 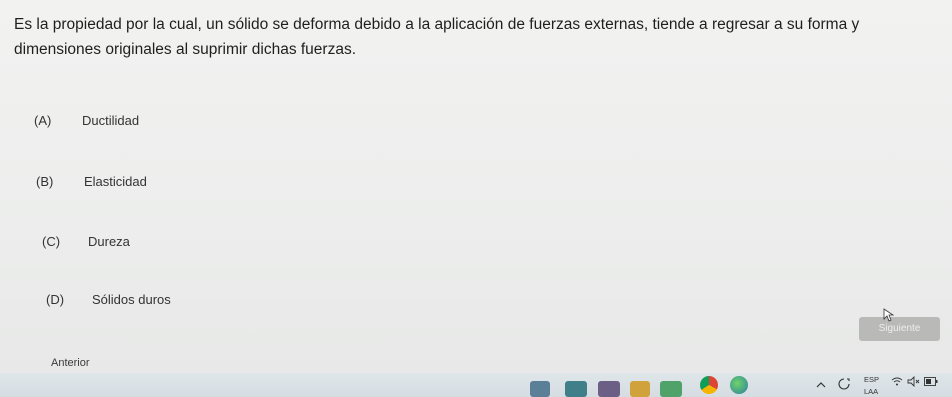 I want to click on option-label: Elasticidad, so click(x=115, y=181).